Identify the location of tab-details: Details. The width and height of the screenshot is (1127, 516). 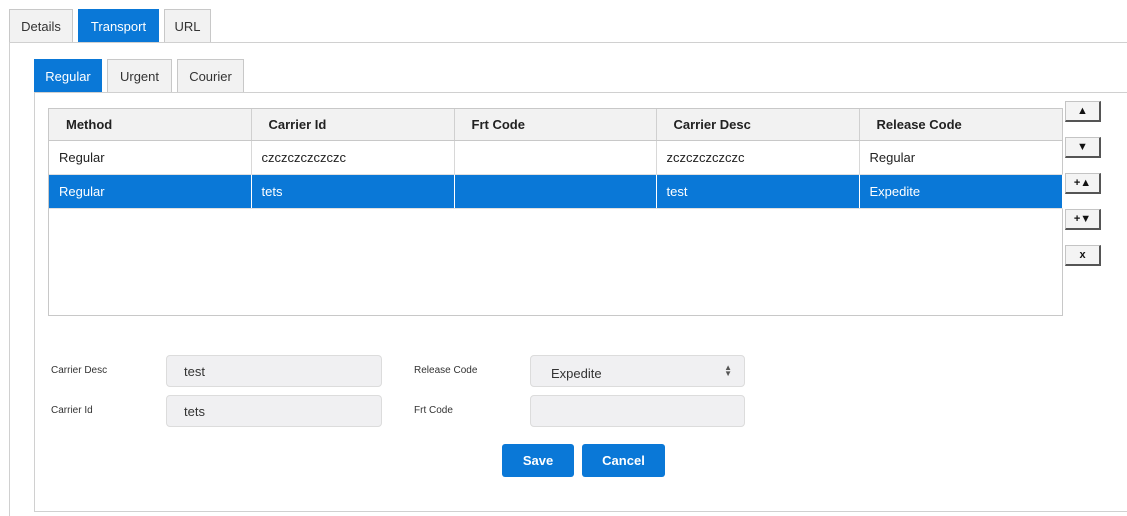
(41, 25).